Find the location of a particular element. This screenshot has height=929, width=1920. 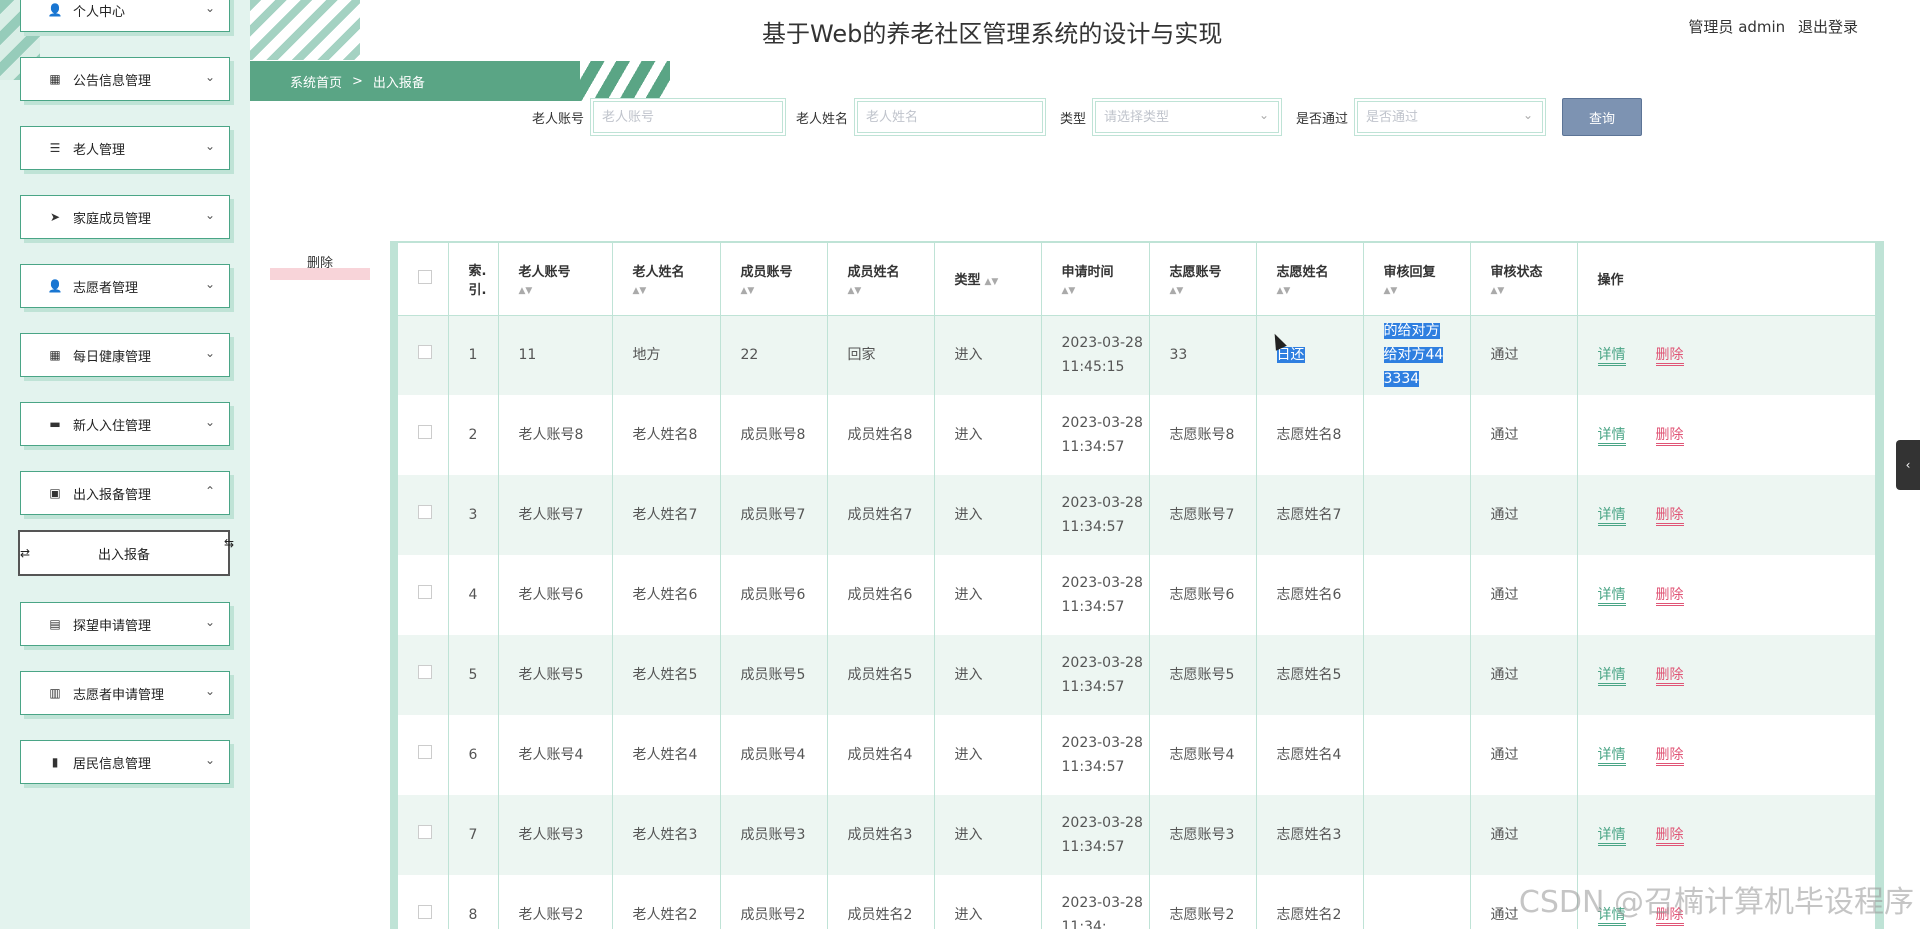

header-elder-name: 老人姓名 ▲▼ is located at coordinates (666, 279).